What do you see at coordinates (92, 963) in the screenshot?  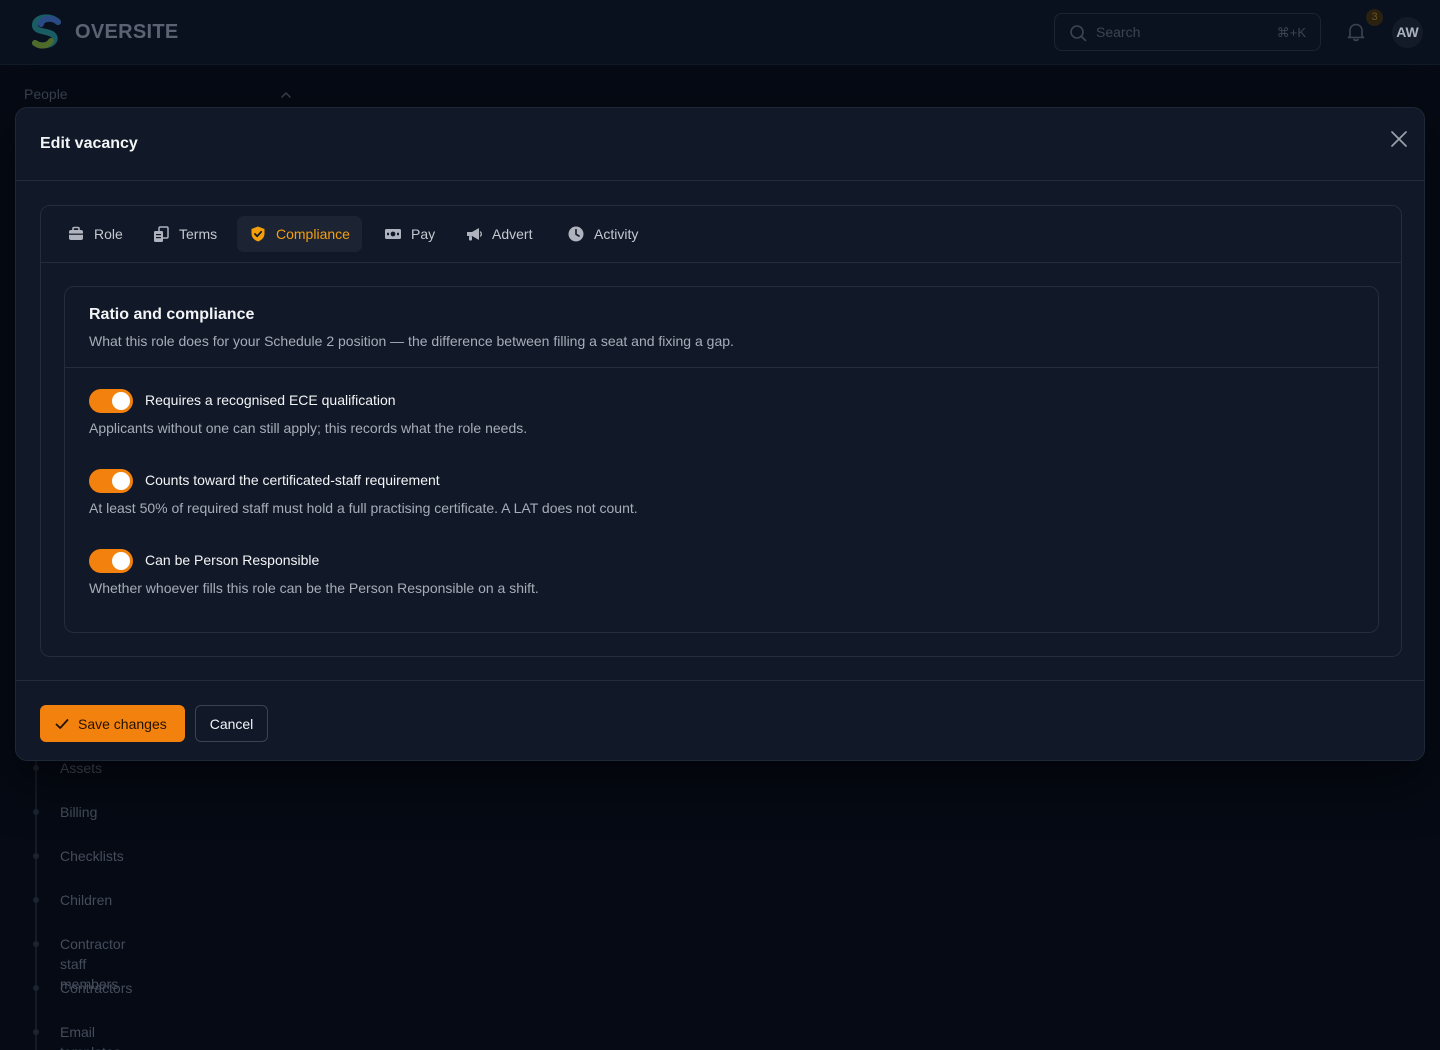 I see `sidebar-item-contractor-staff-members: Contractor staff members` at bounding box center [92, 963].